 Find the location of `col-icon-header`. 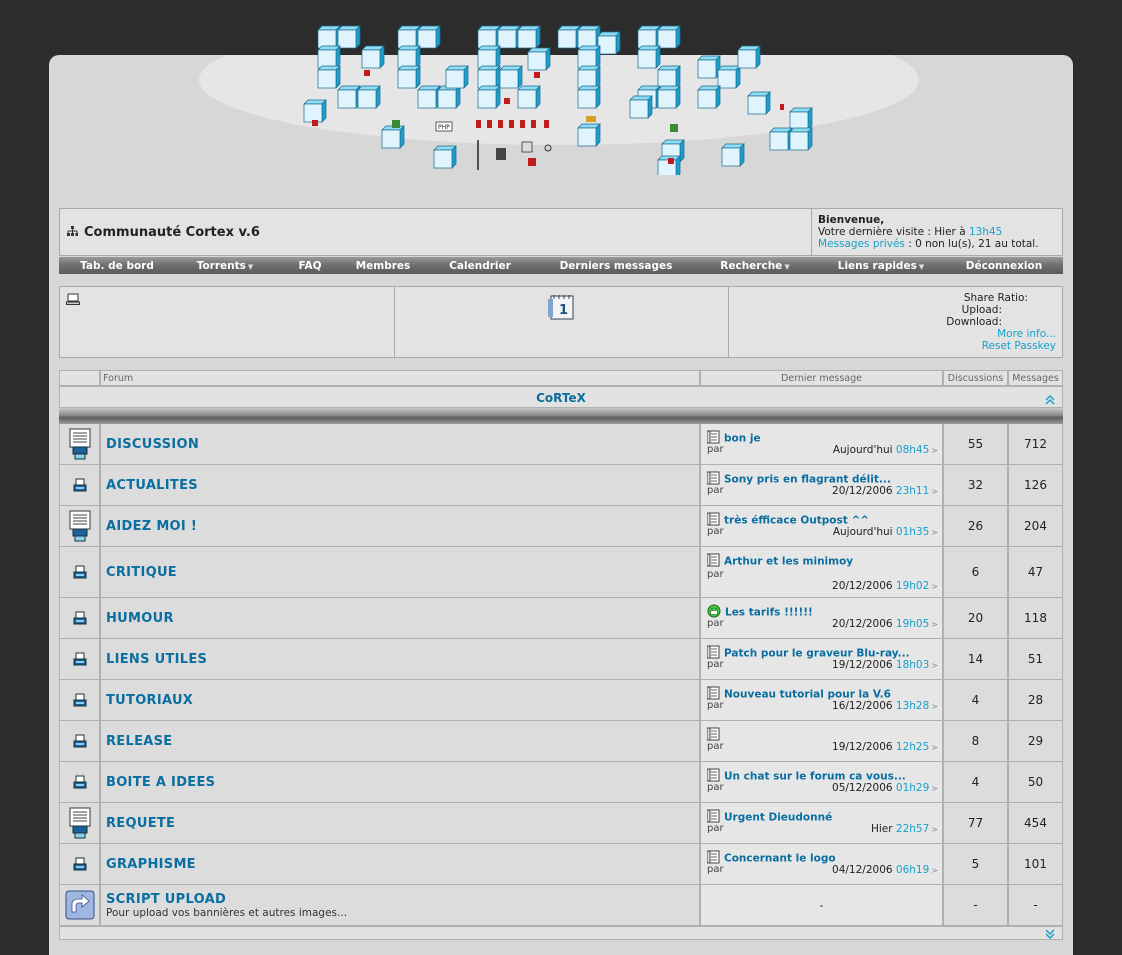

col-icon-header is located at coordinates (79, 378).